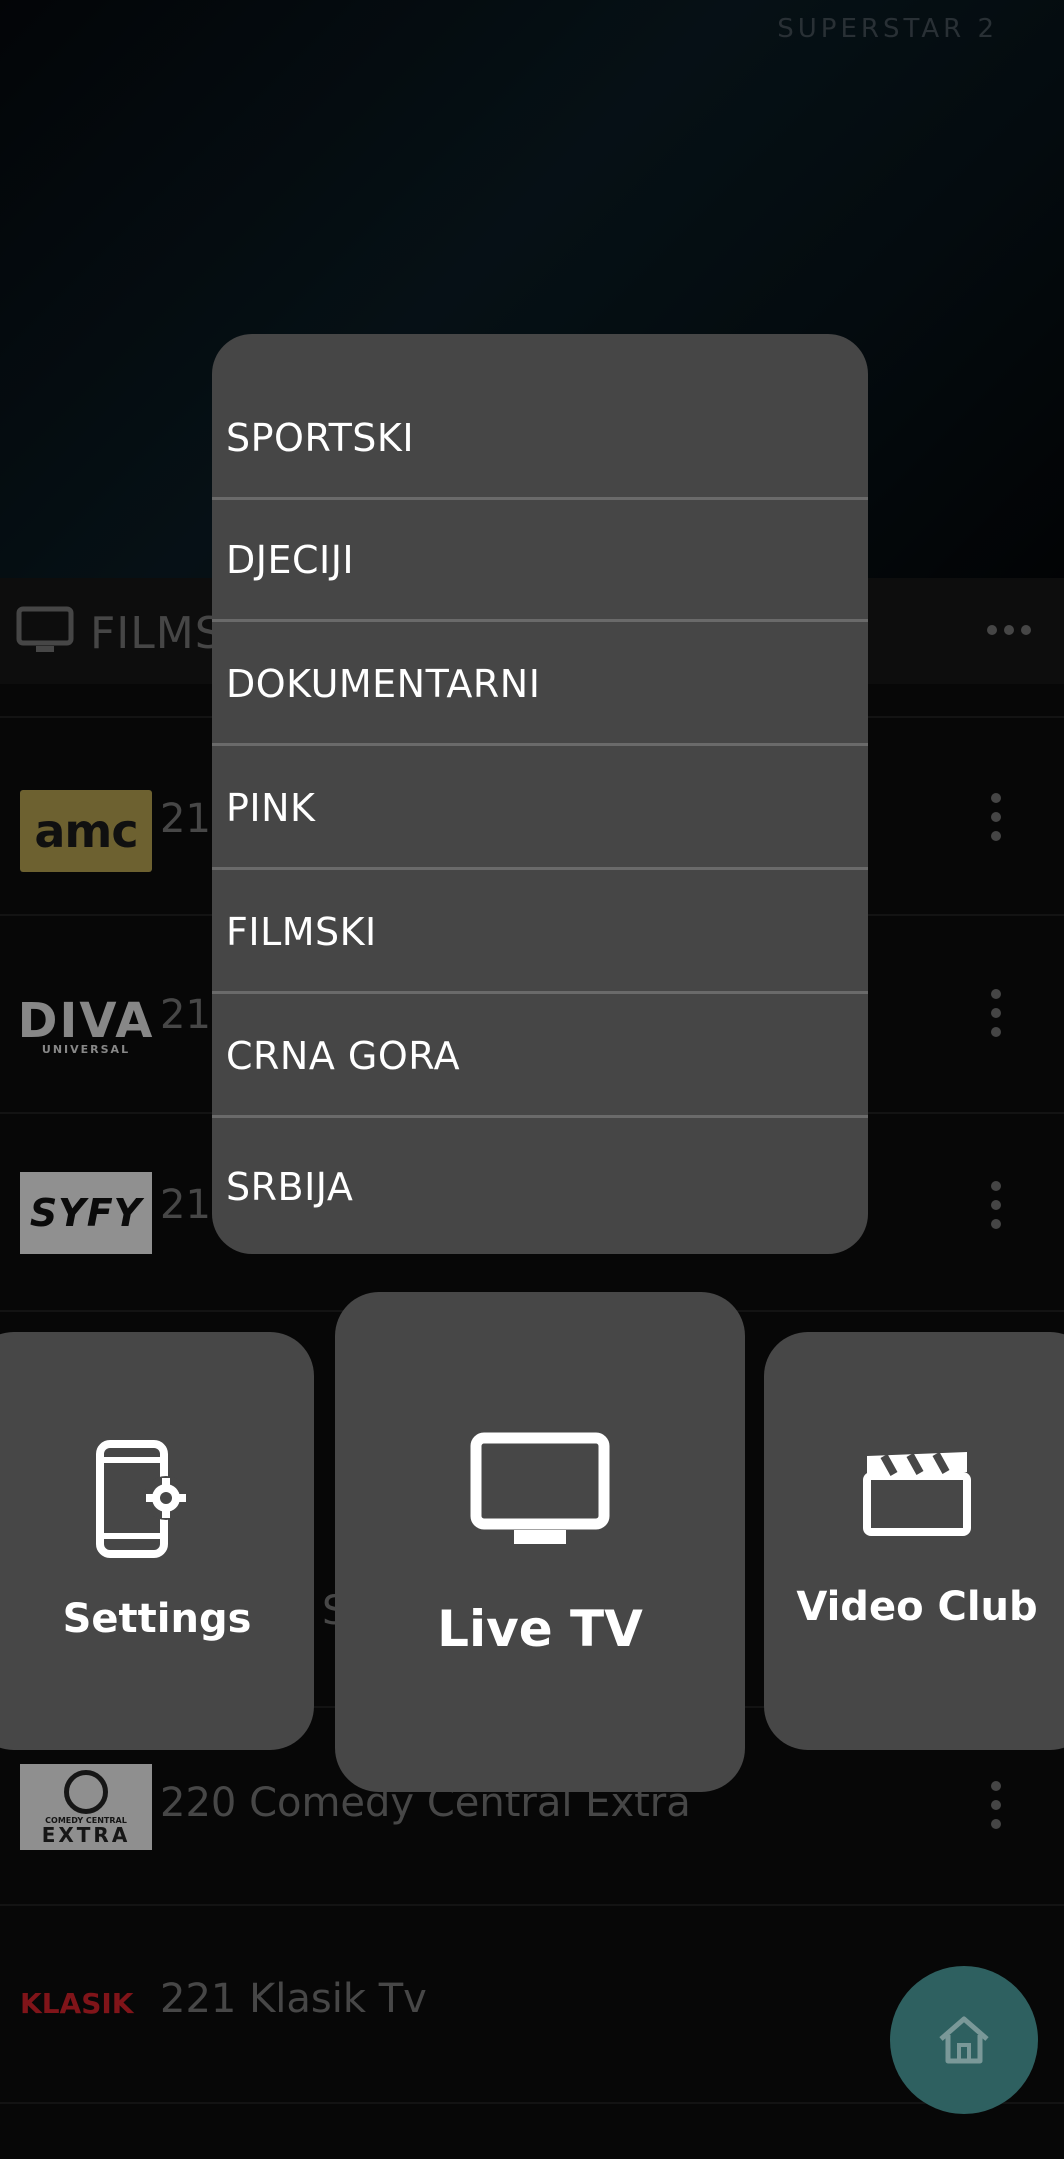 This screenshot has height=2159, width=1064. I want to click on clapperboard-icon, so click(917, 1494).